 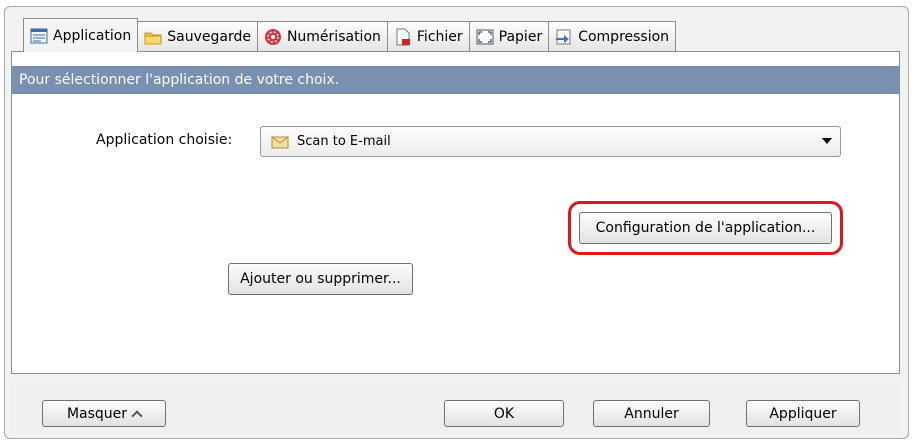 I want to click on tab-application: Application, so click(x=81, y=35).